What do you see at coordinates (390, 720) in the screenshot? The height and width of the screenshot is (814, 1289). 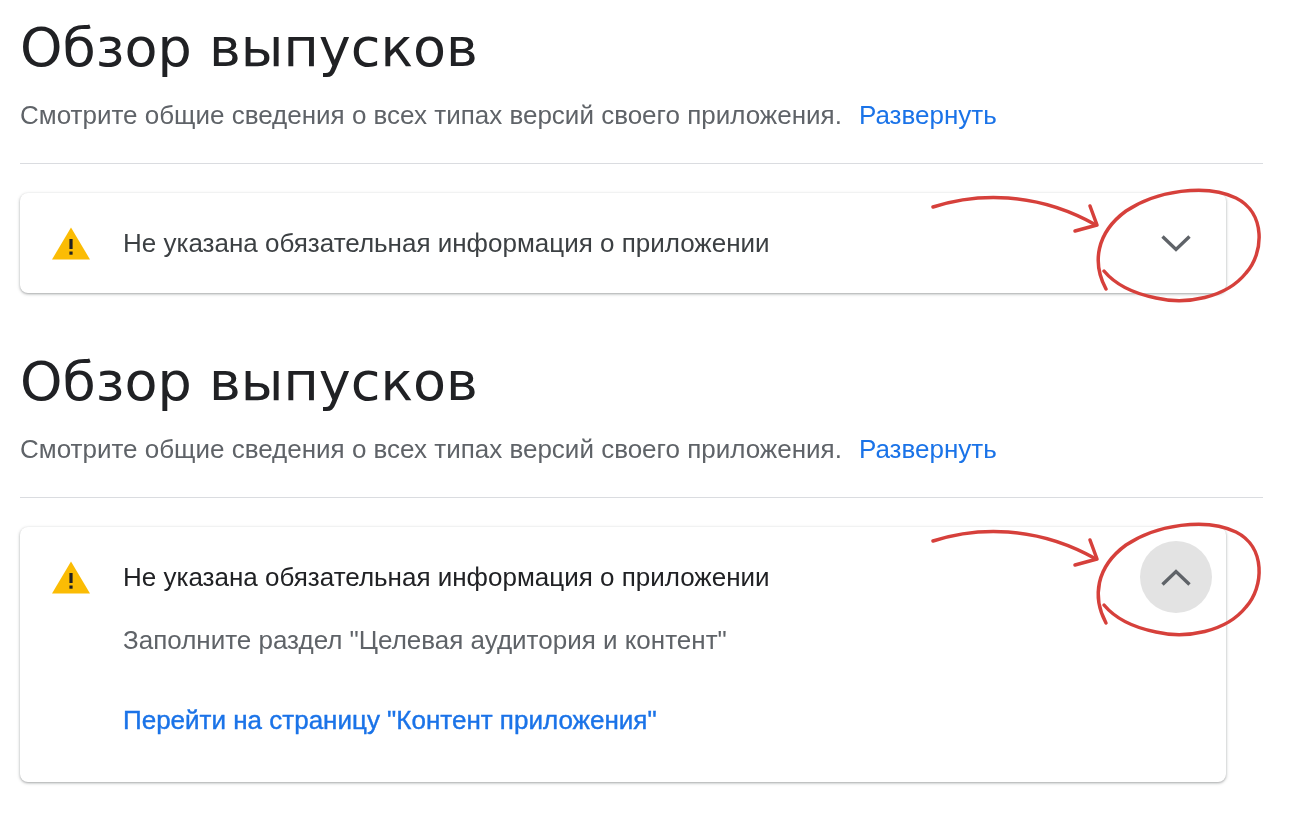 I see `content-page-link: Перейти на страницу "Контент приложения"` at bounding box center [390, 720].